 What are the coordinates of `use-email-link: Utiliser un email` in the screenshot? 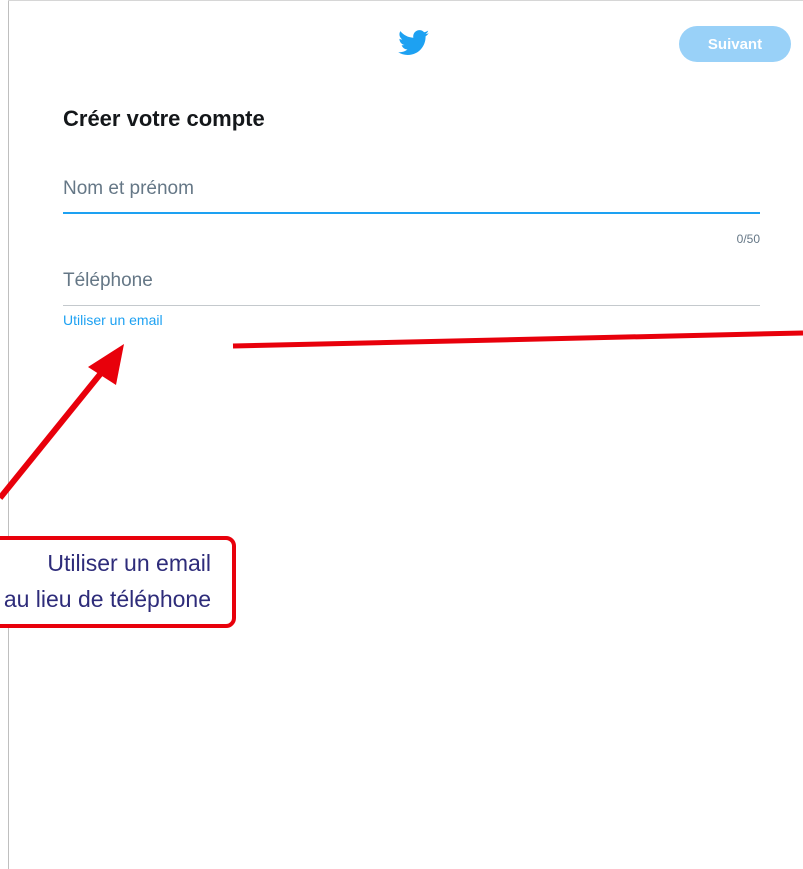 It's located at (113, 320).